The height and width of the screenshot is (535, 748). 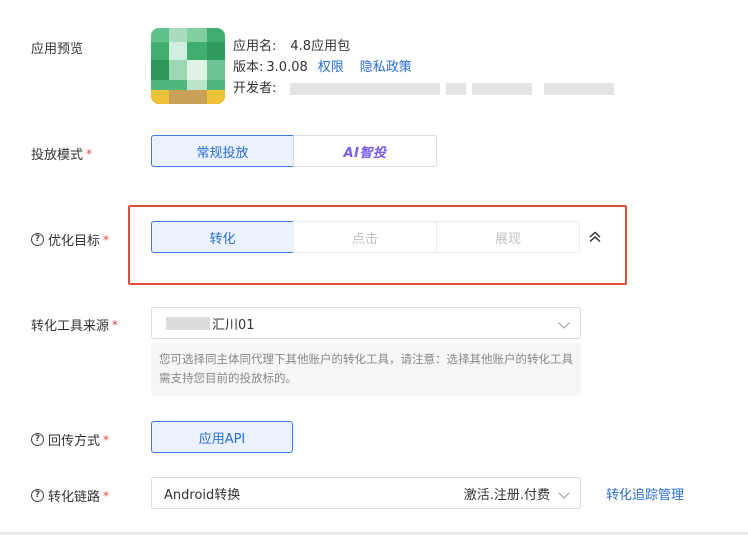 What do you see at coordinates (233, 325) in the screenshot?
I see `conversion-tool-source-value: 汇川01` at bounding box center [233, 325].